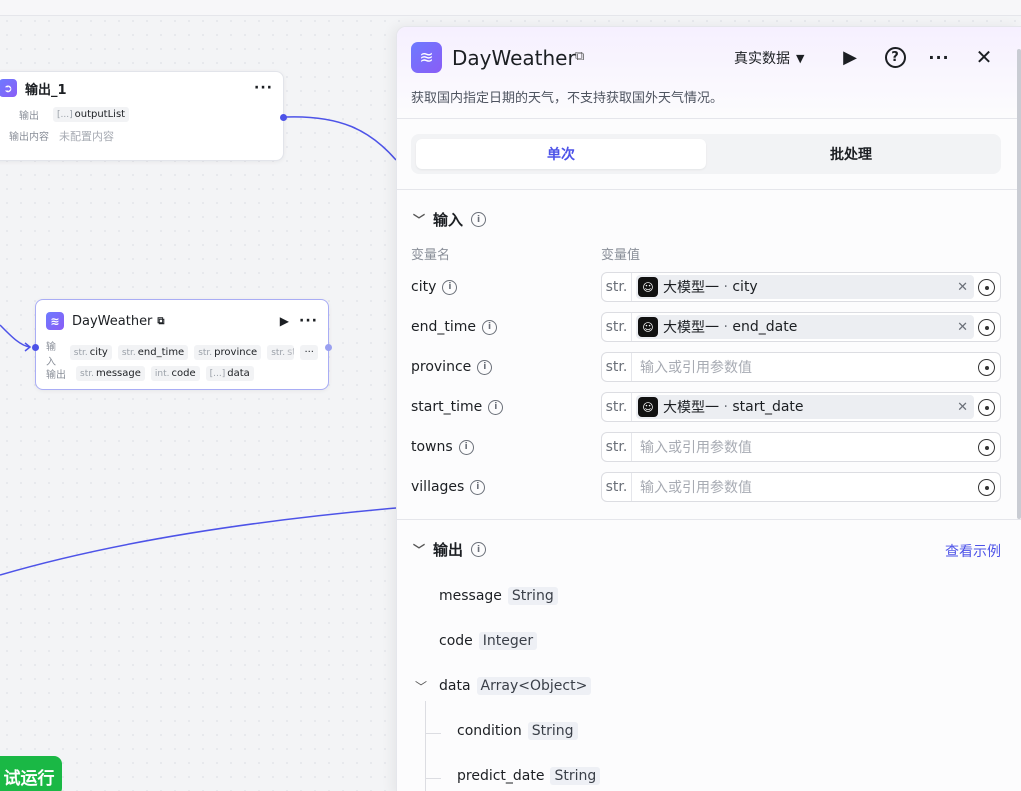  What do you see at coordinates (769, 58) in the screenshot?
I see `data-mode-select: 真实数据 ▼` at bounding box center [769, 58].